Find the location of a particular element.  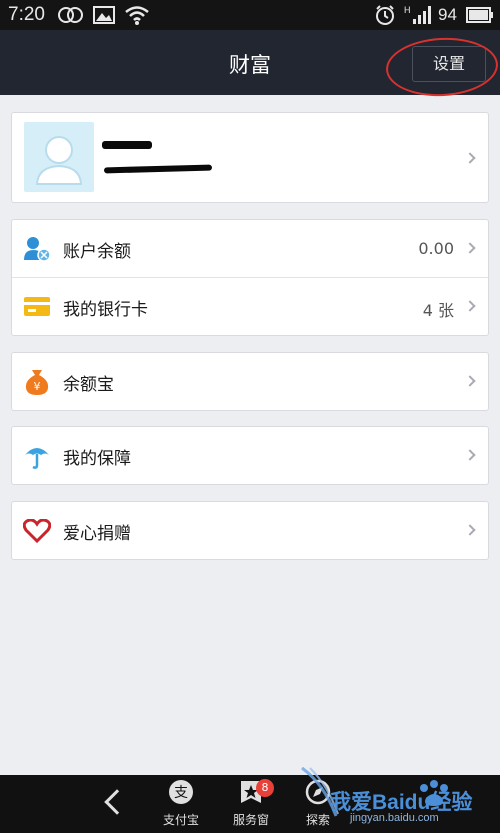

menu-row-label: 我的银行卡 is located at coordinates (105, 310).